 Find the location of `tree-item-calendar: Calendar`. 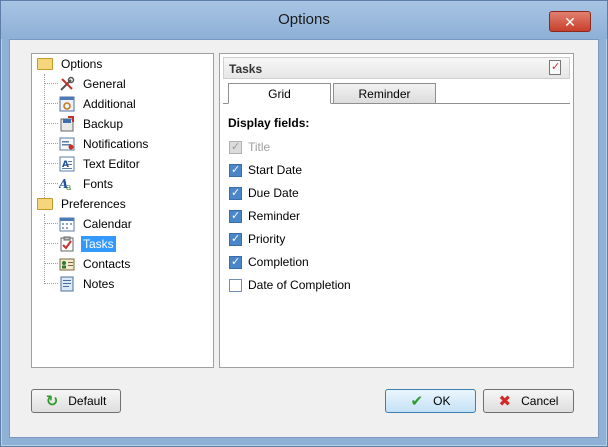

tree-item-calendar: Calendar is located at coordinates (96, 224).